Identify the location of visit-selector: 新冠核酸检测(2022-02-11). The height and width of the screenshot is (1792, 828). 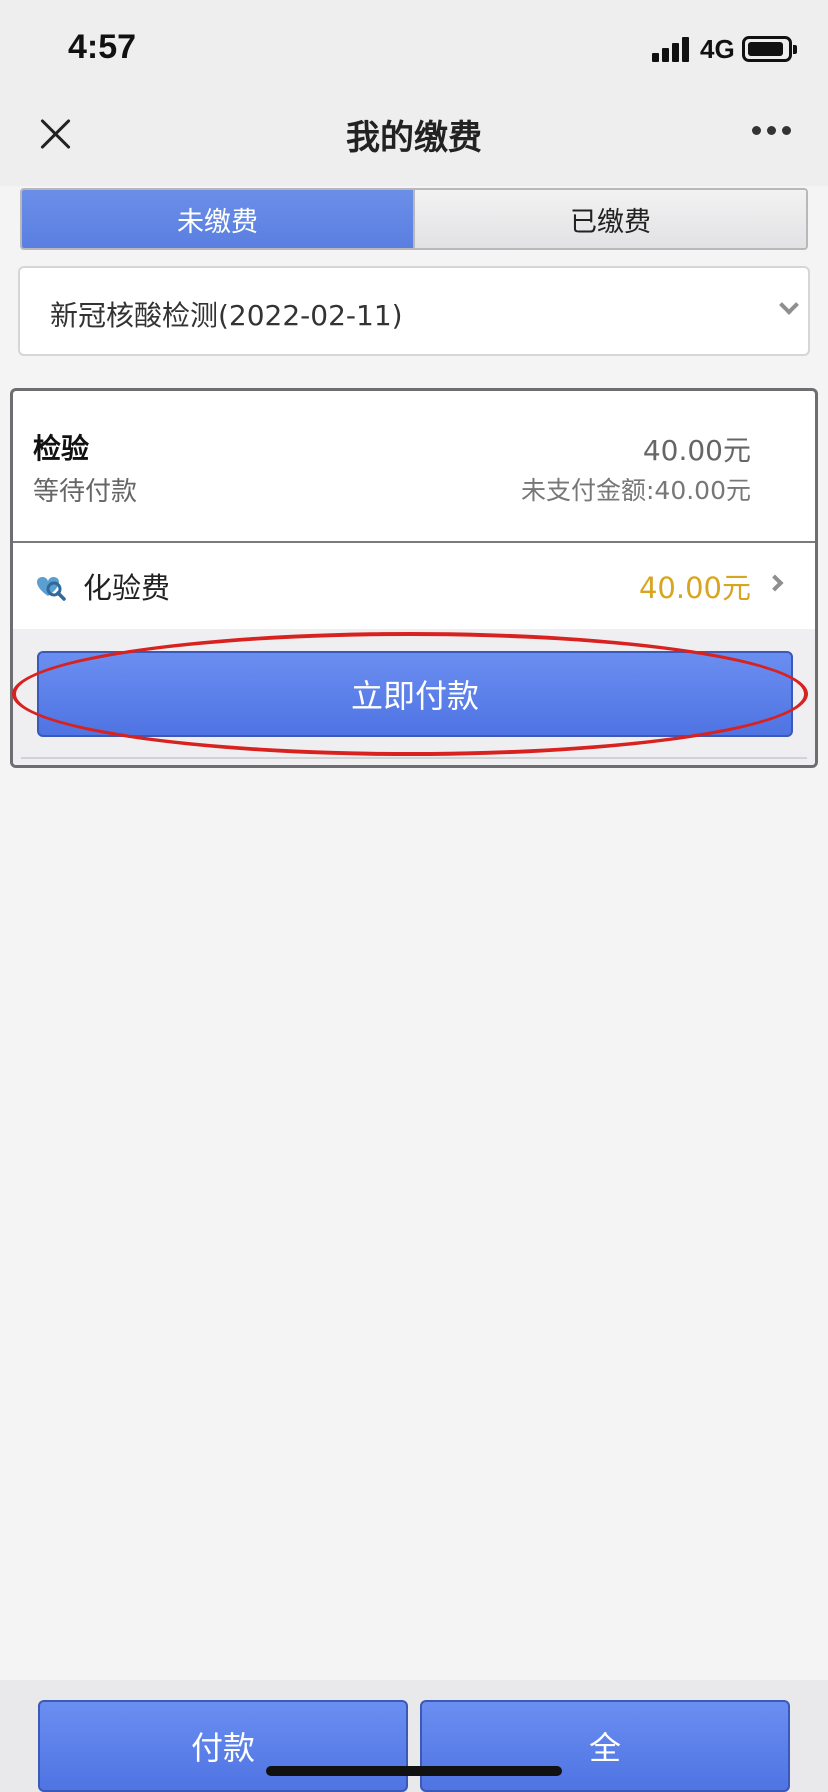
(414, 311).